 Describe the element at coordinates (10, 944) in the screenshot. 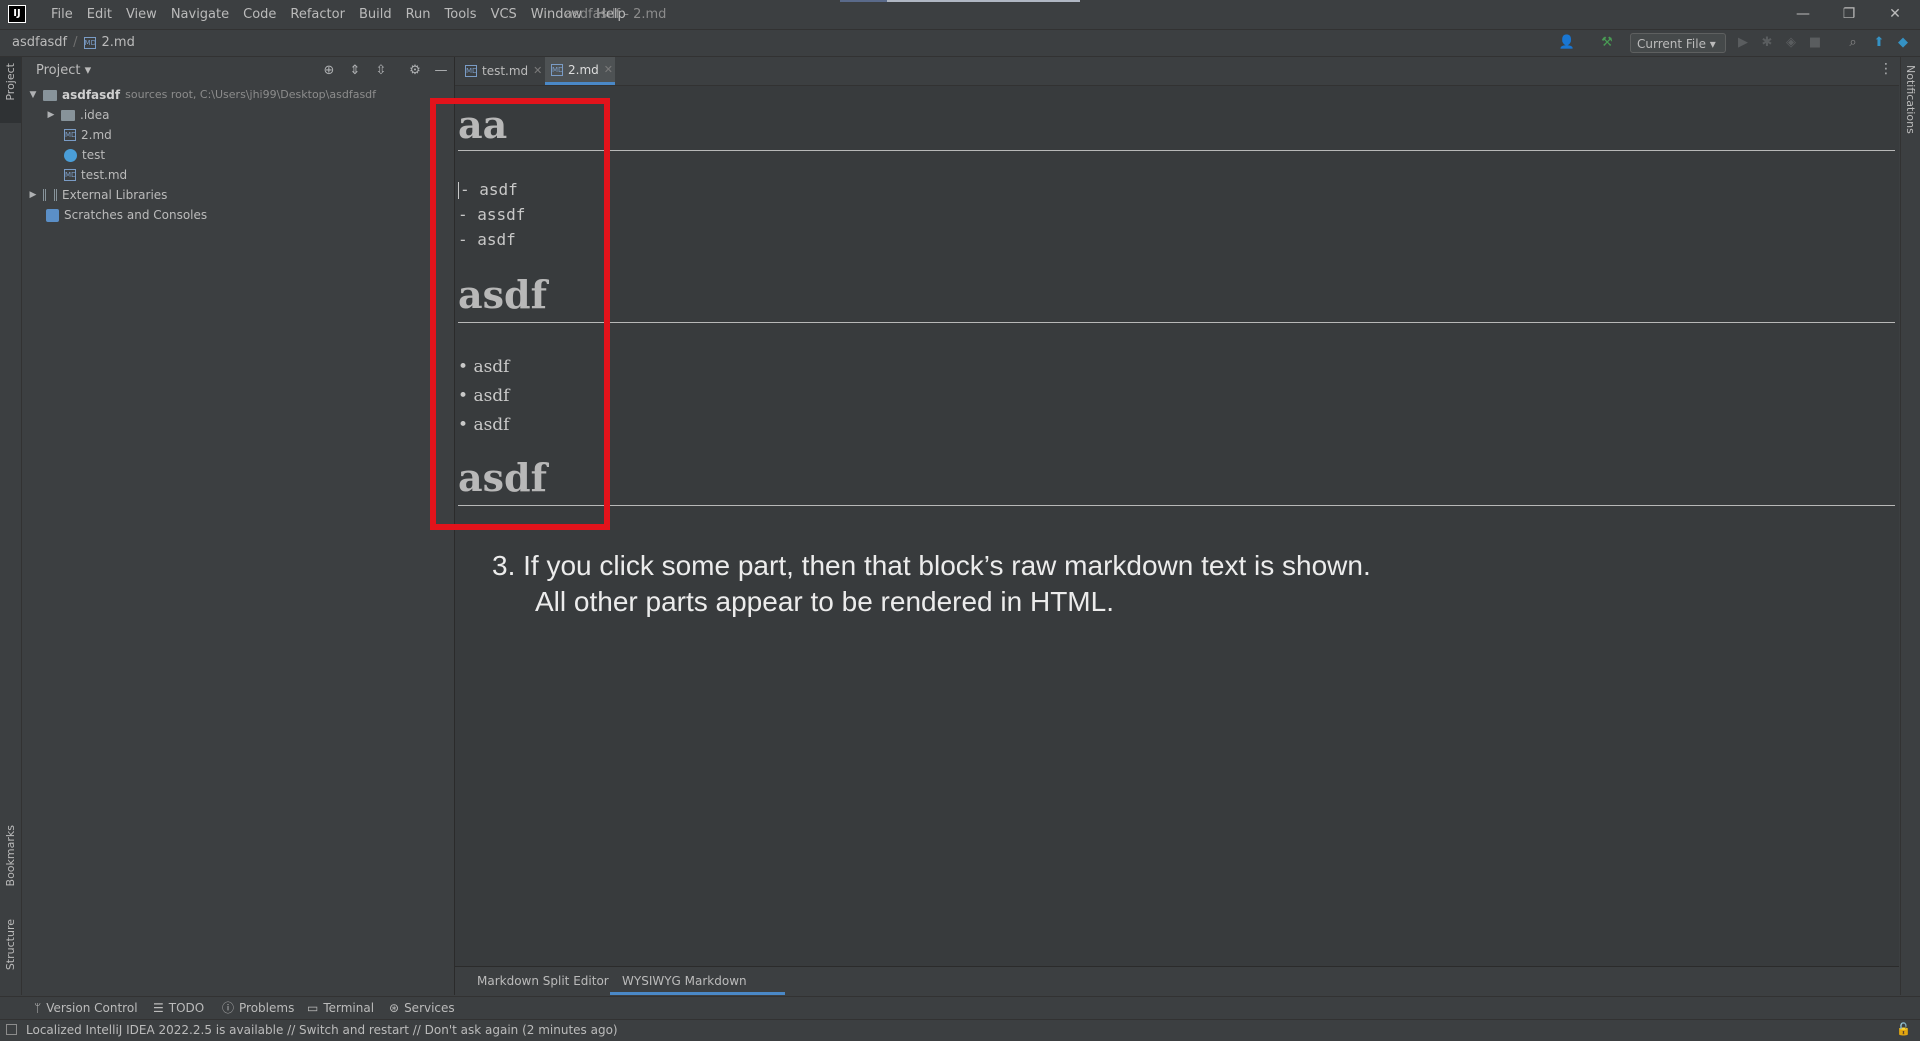

I see `structure-tool-label: Structure` at that location.